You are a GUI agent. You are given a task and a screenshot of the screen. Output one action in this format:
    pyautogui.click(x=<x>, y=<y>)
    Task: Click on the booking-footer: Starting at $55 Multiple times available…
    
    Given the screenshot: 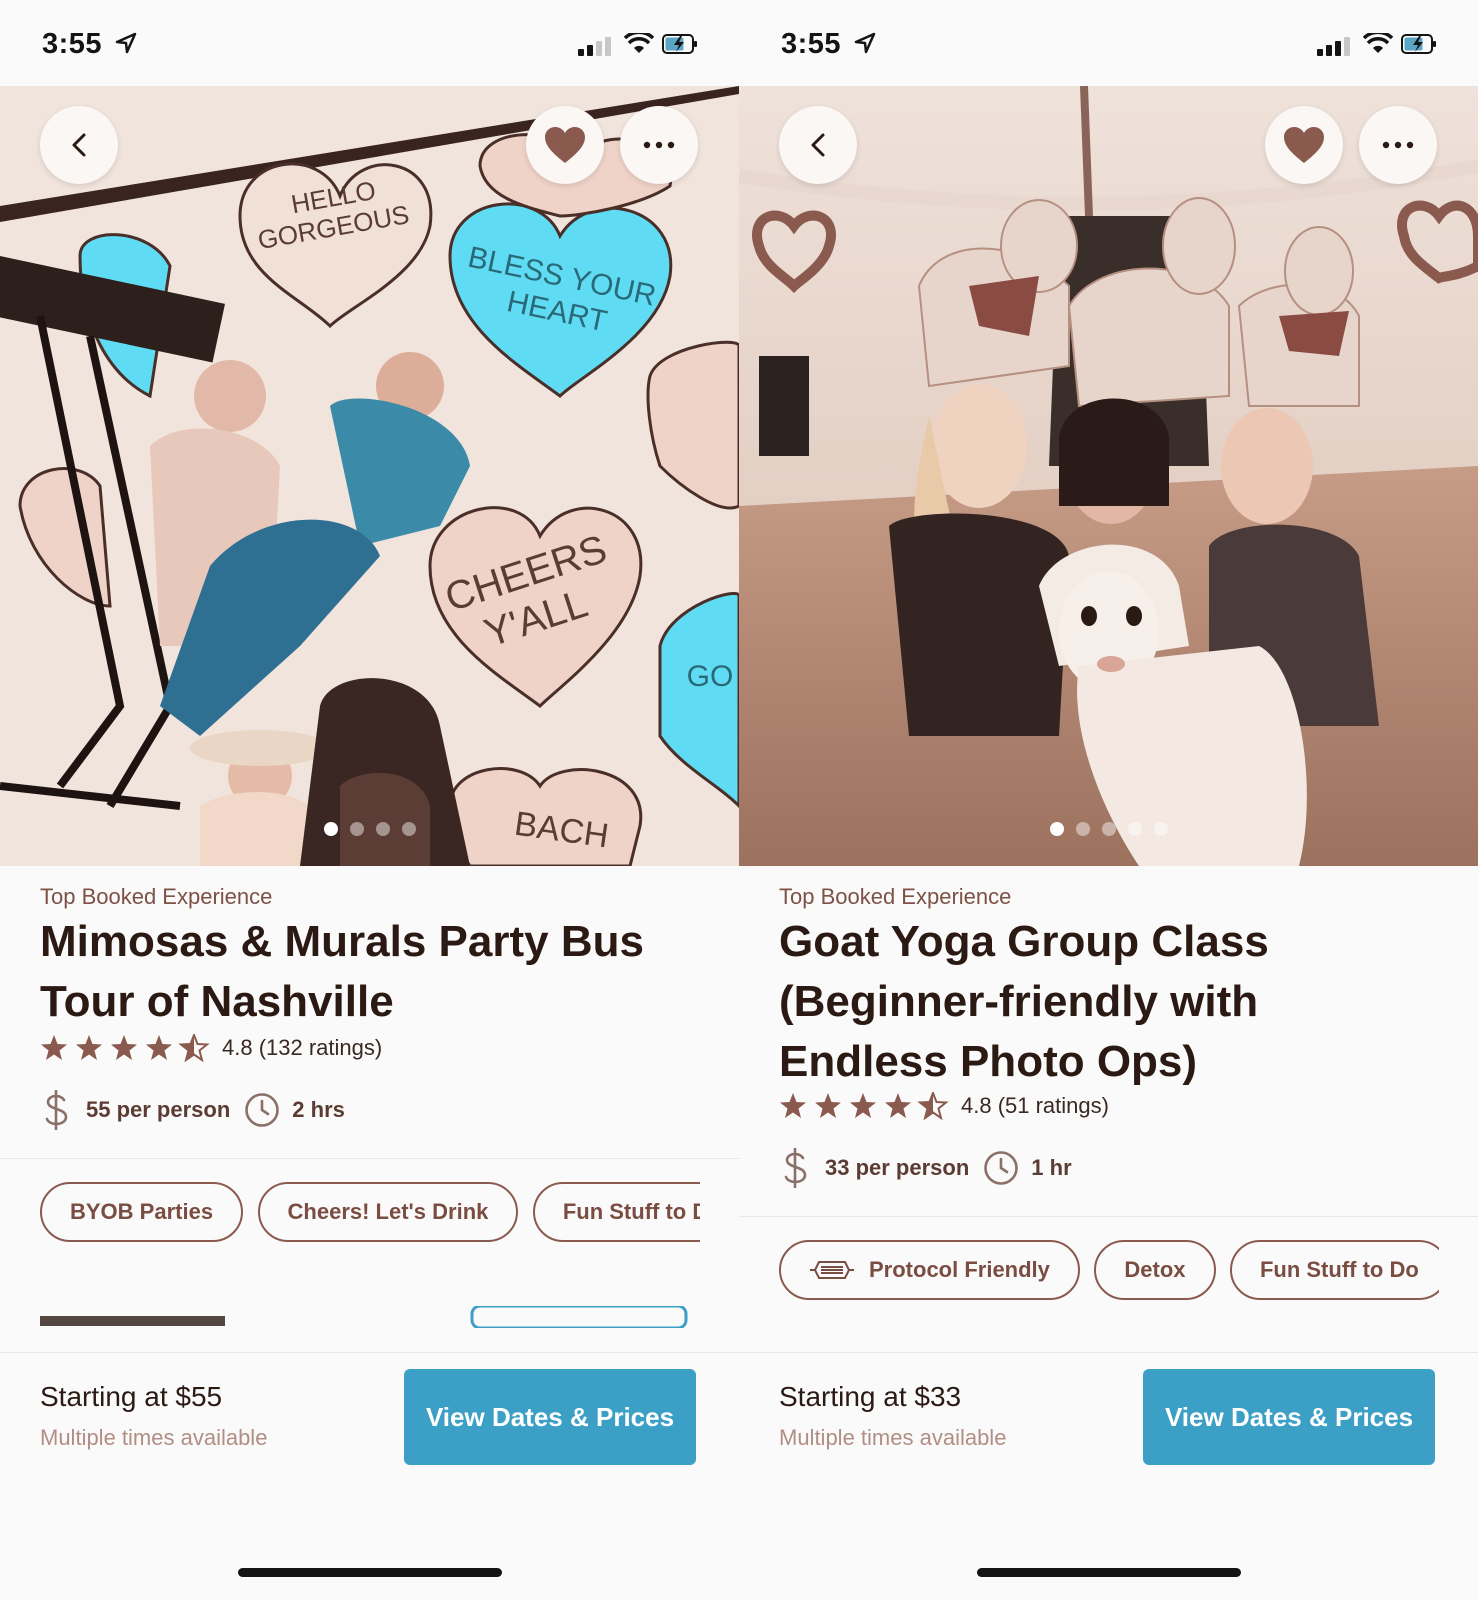 What is the action you would take?
    pyautogui.click(x=369, y=1476)
    